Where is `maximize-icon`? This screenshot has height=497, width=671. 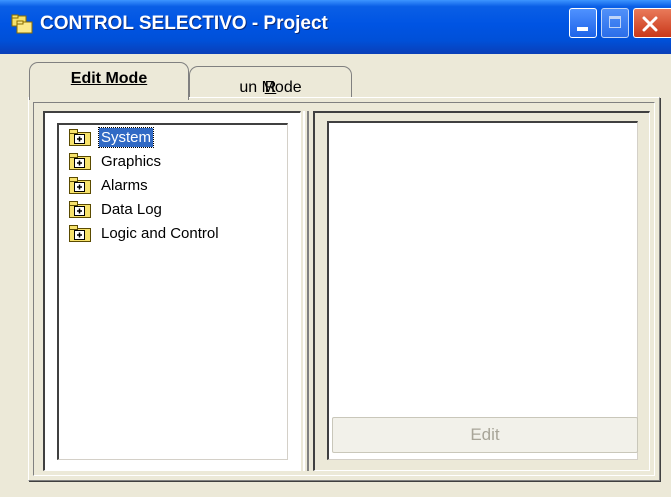 maximize-icon is located at coordinates (615, 22).